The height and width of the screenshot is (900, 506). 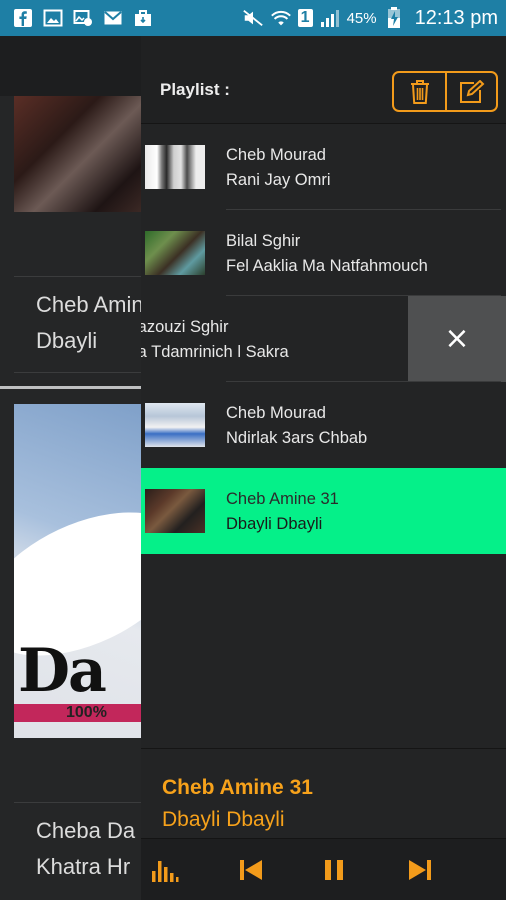 I want to click on signal-icon, so click(x=330, y=18).